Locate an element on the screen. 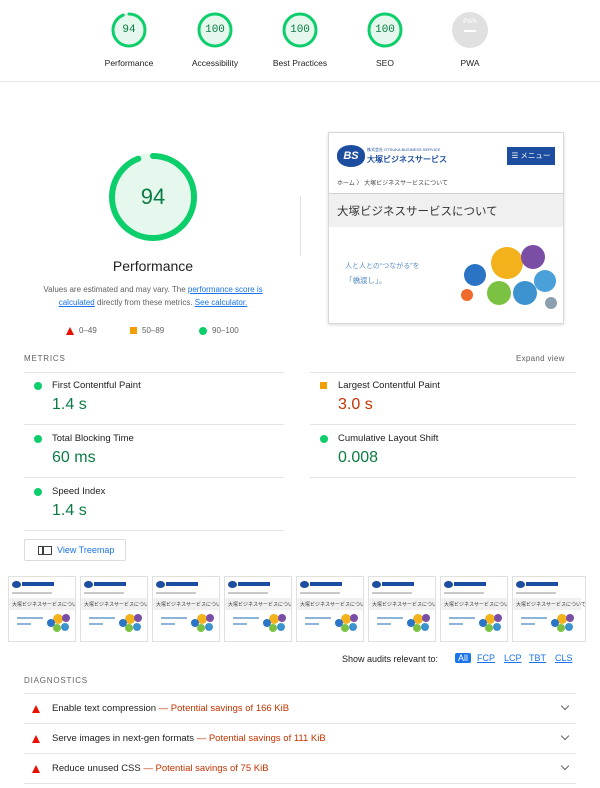 The height and width of the screenshot is (788, 600). gauge-accessibility: 100 Accessibility is located at coordinates (215, 40).